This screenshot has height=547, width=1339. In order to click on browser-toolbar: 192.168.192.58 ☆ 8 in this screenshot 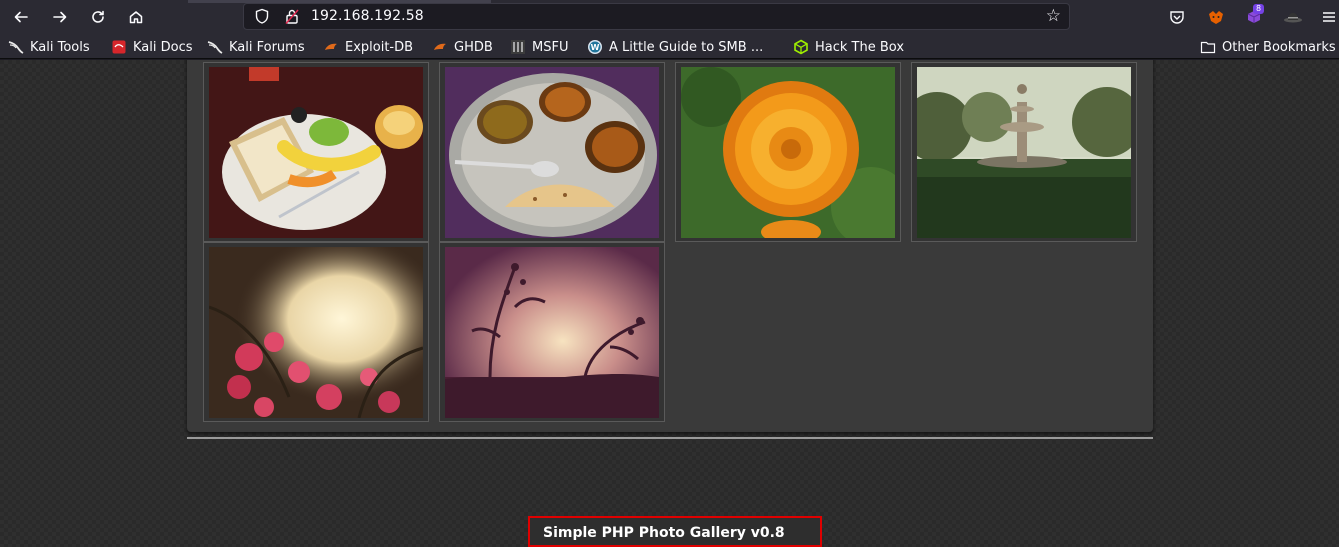, I will do `click(669, 17)`.